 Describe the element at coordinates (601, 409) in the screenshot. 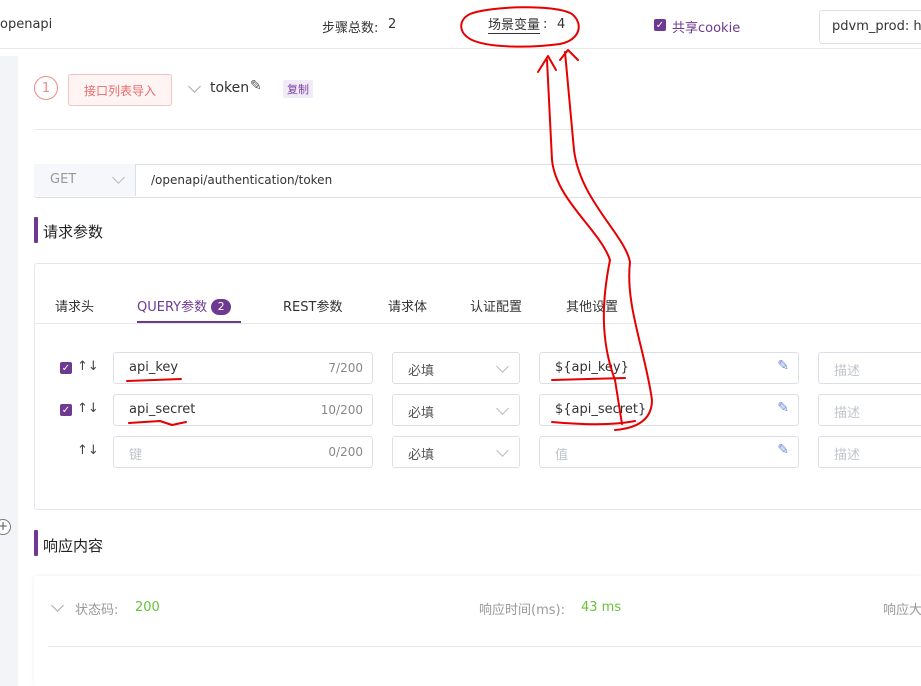

I see `param-value: ${api_secret}` at that location.